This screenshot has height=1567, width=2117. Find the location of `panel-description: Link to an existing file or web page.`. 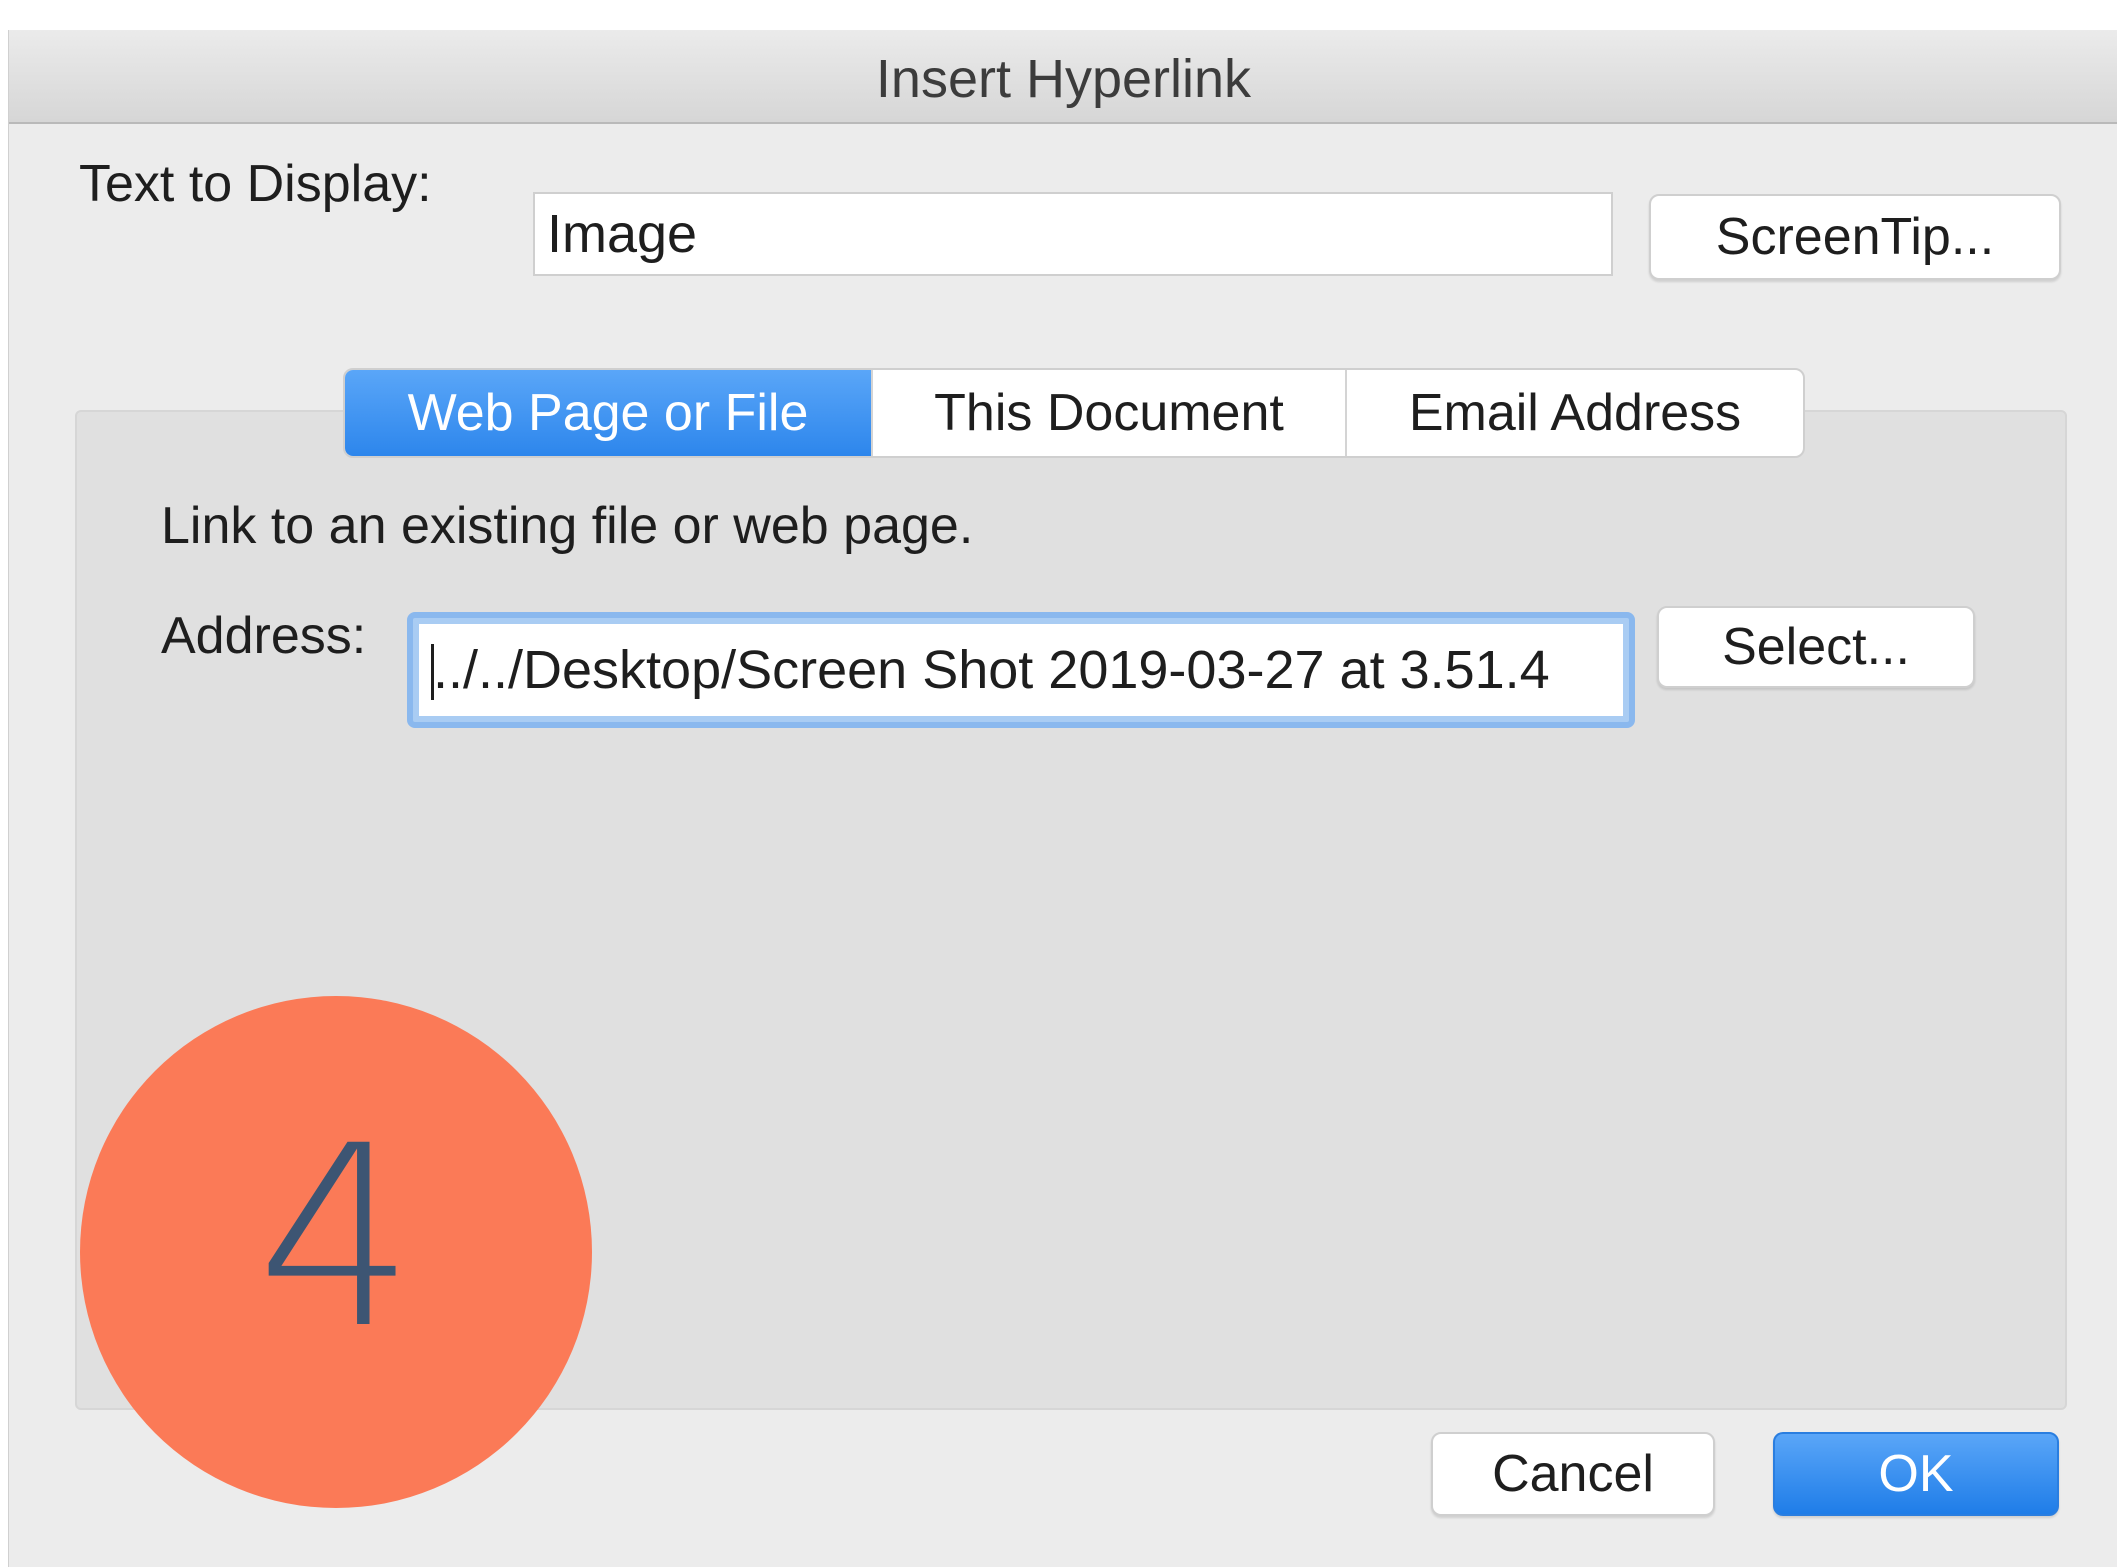

panel-description: Link to an existing file or web page. is located at coordinates (567, 526).